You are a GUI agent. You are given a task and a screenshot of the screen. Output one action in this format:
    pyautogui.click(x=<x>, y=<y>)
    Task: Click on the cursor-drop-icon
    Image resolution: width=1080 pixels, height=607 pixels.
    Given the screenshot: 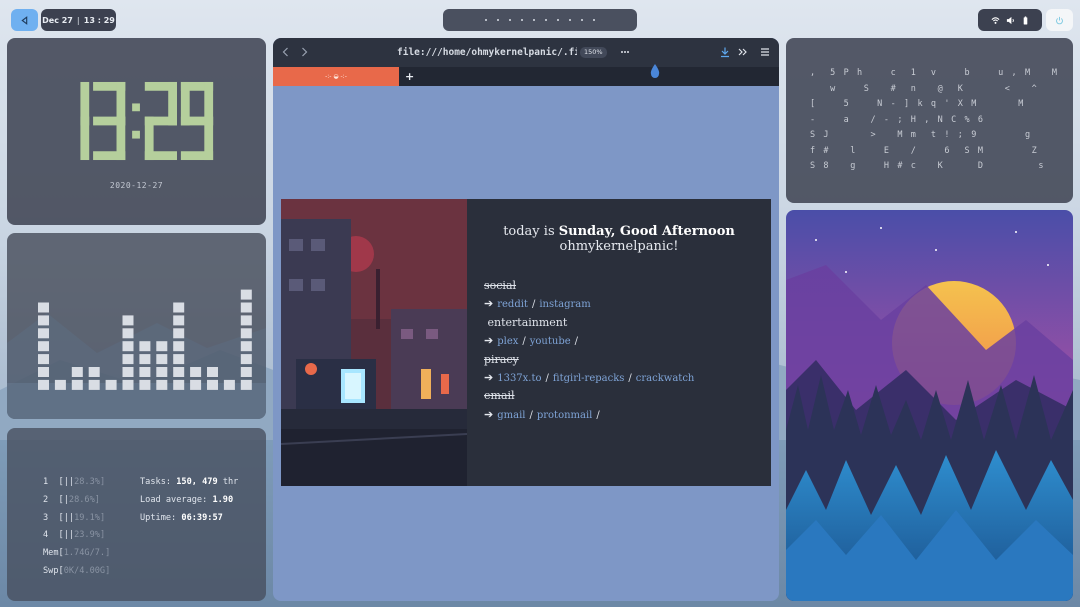 What is the action you would take?
    pyautogui.click(x=655, y=71)
    